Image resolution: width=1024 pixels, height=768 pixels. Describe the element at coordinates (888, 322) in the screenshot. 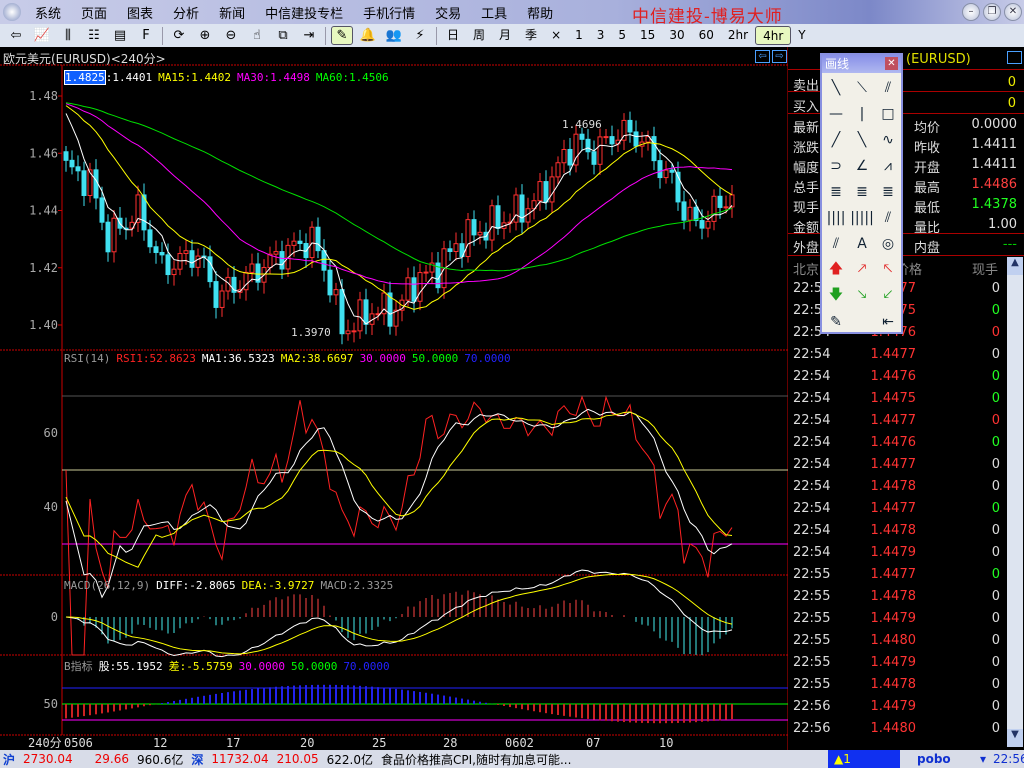

I see `draw-tool-29-icon: ⇤` at that location.